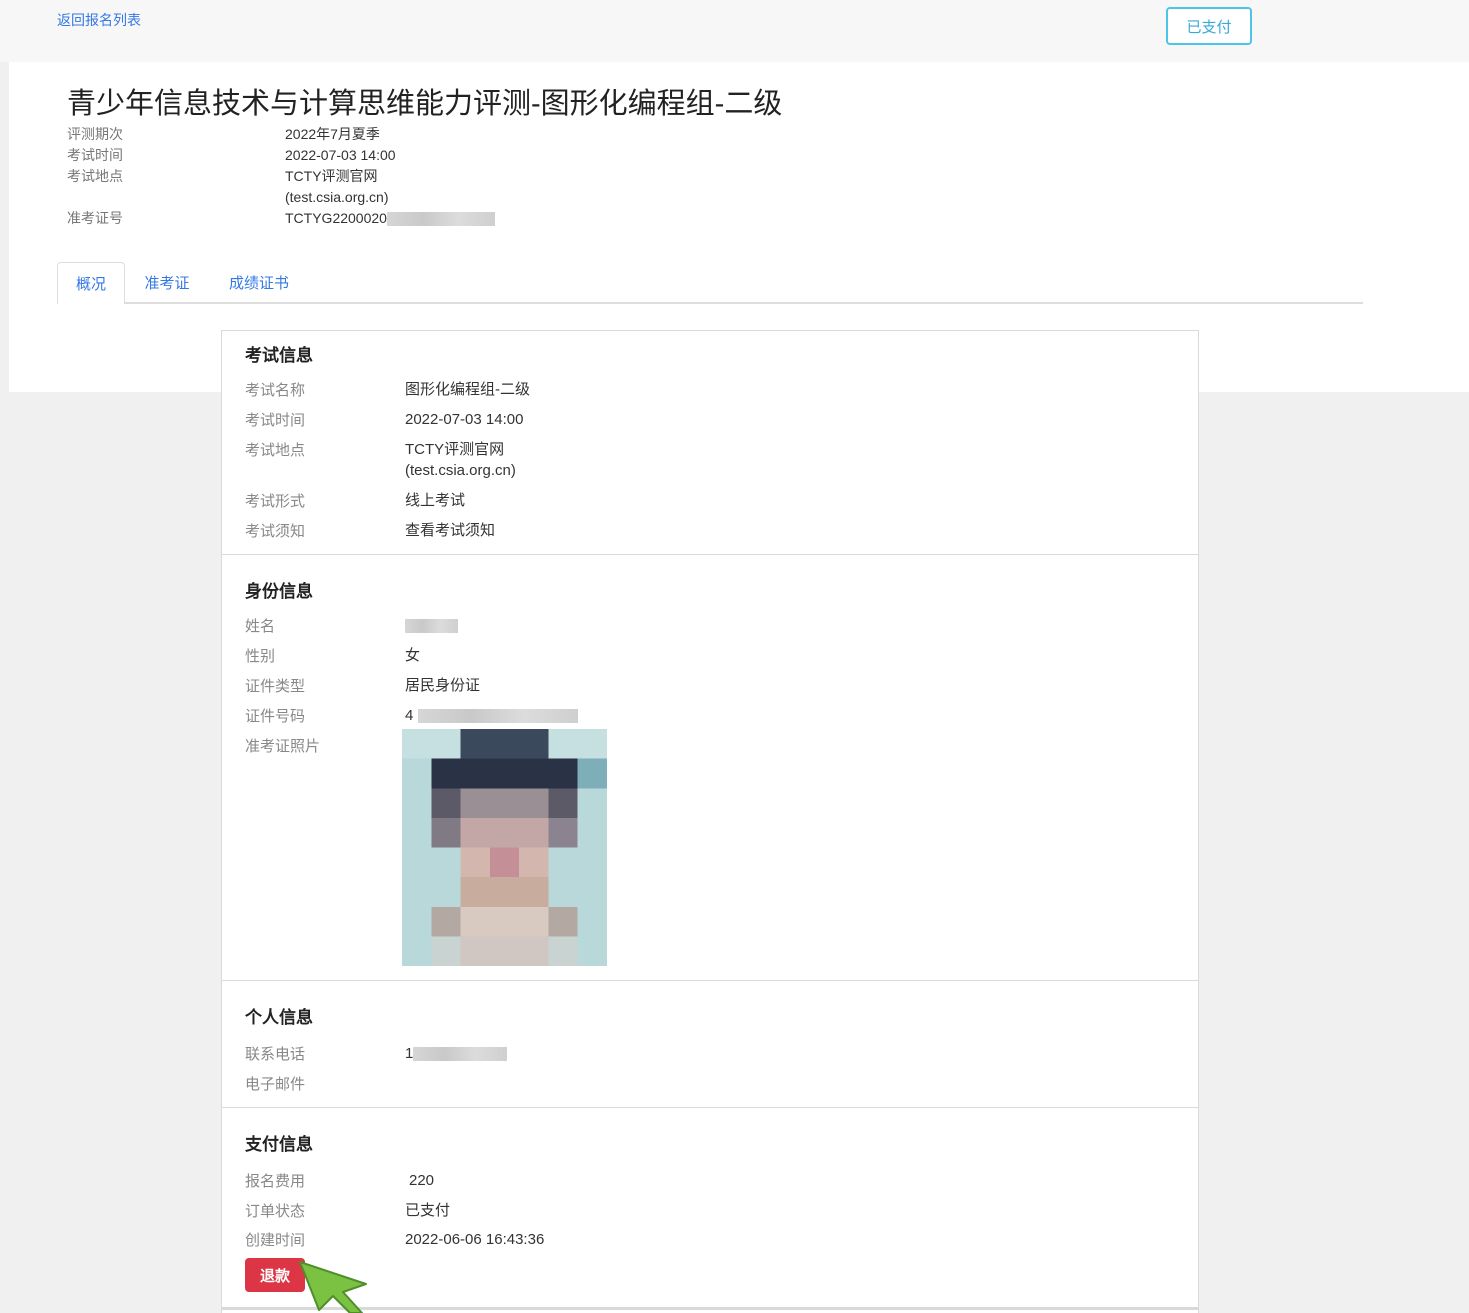 Image resolution: width=1469 pixels, height=1313 pixels. Describe the element at coordinates (223, 134) in the screenshot. I see `meta-batch: 评测期次 2022年7月夏季` at that location.